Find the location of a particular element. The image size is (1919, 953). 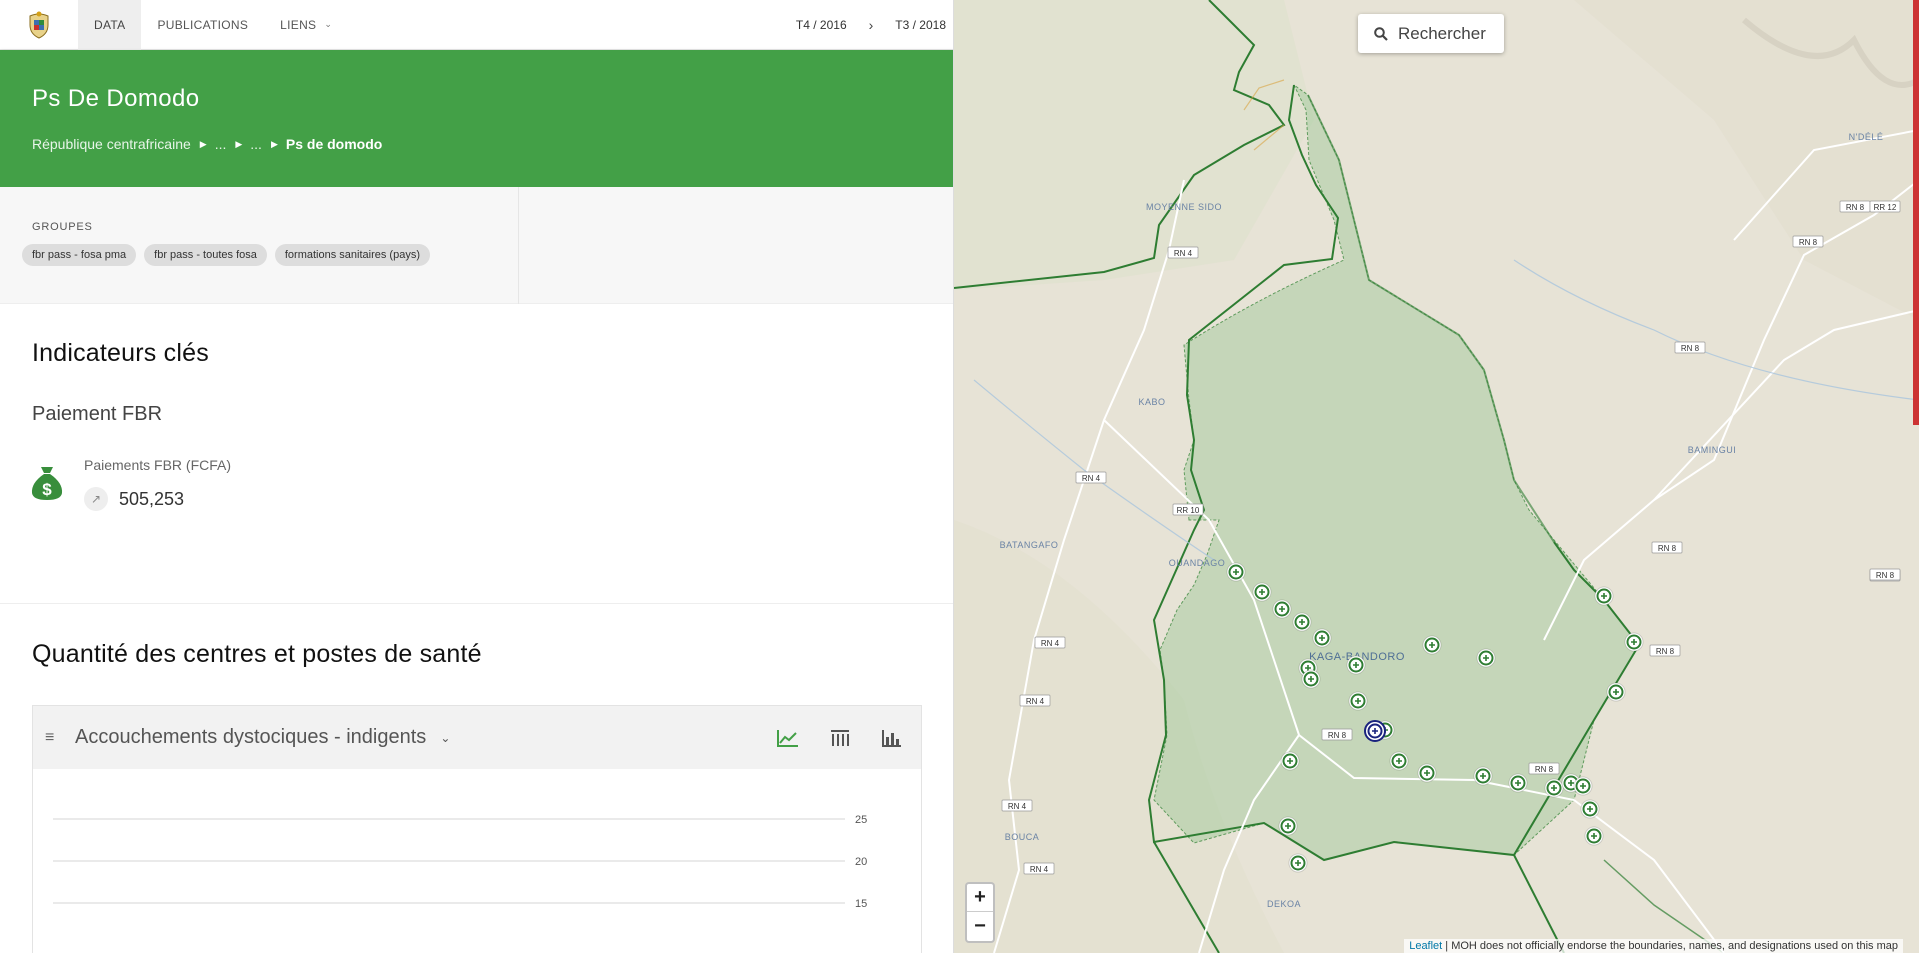

town-label: N'DÉLÉ is located at coordinates (1866, 137).